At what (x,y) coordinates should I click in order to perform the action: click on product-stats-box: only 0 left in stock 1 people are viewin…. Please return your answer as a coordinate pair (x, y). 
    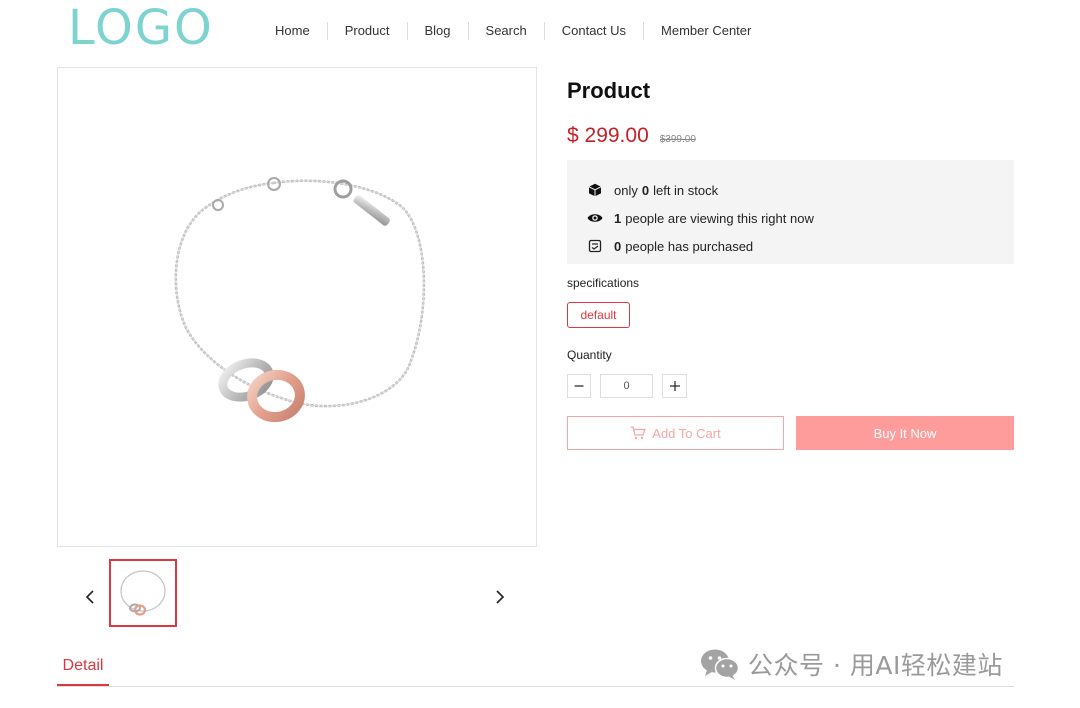
    Looking at the image, I should click on (790, 212).